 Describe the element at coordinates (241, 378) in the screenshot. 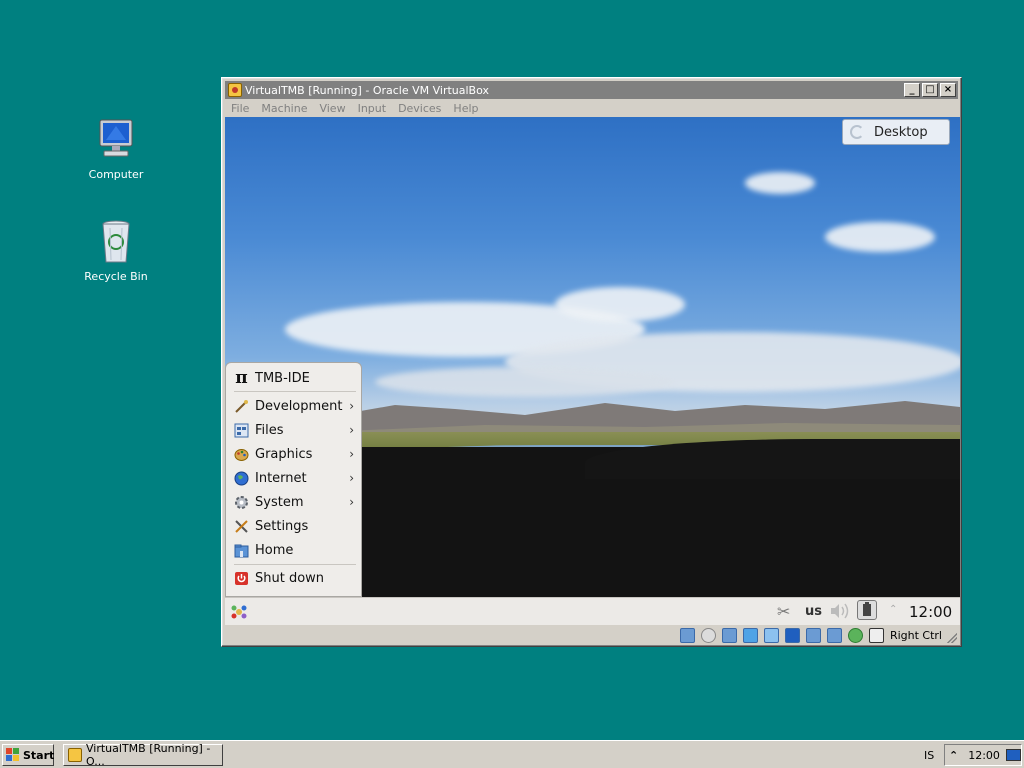

I see `pi-icon: π` at that location.